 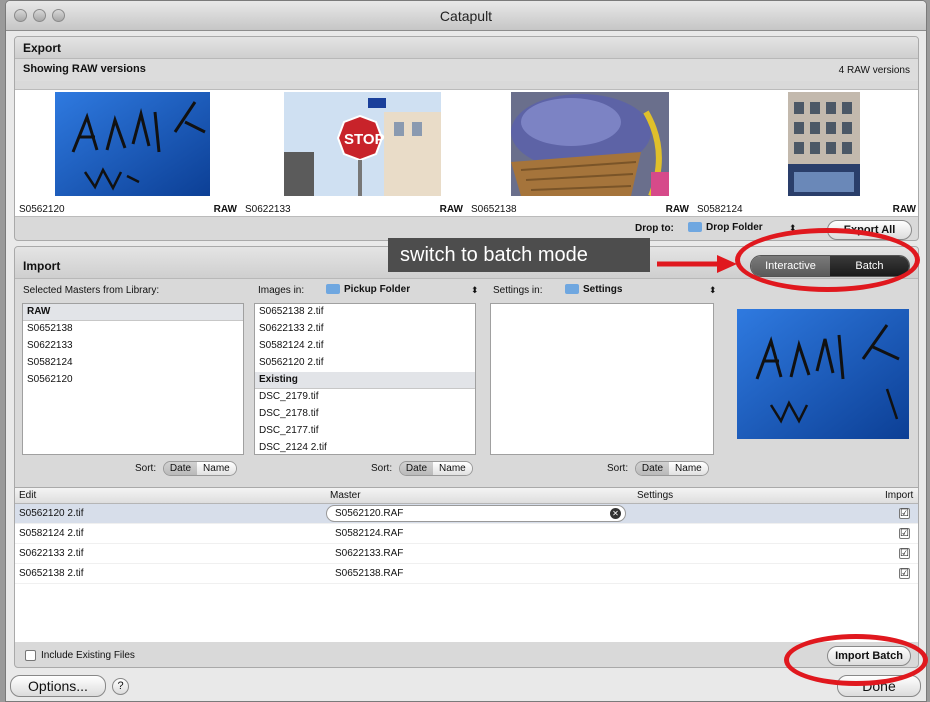 What do you see at coordinates (27, 495) in the screenshot?
I see `column-header-edit: Edit` at bounding box center [27, 495].